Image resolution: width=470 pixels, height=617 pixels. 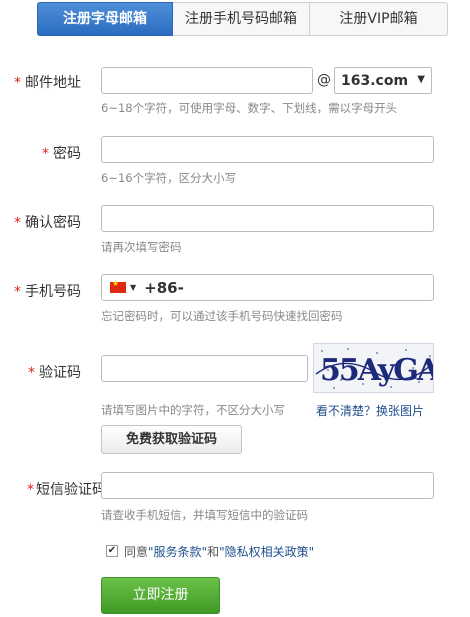 What do you see at coordinates (67, 154) in the screenshot?
I see `password-label-text: 密码` at bounding box center [67, 154].